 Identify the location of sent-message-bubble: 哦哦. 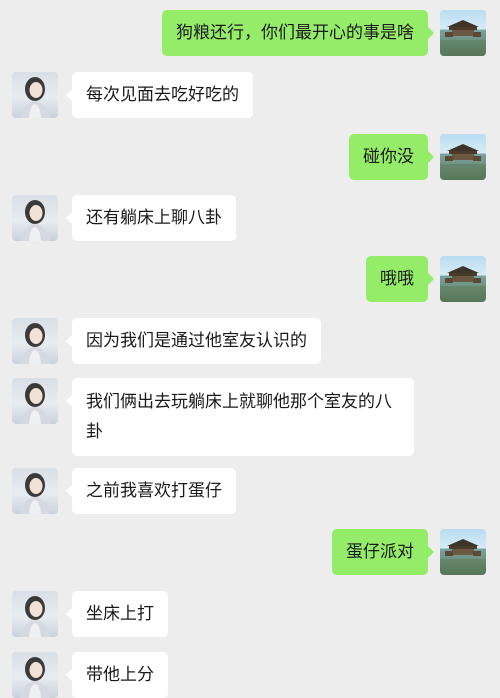
(400, 279).